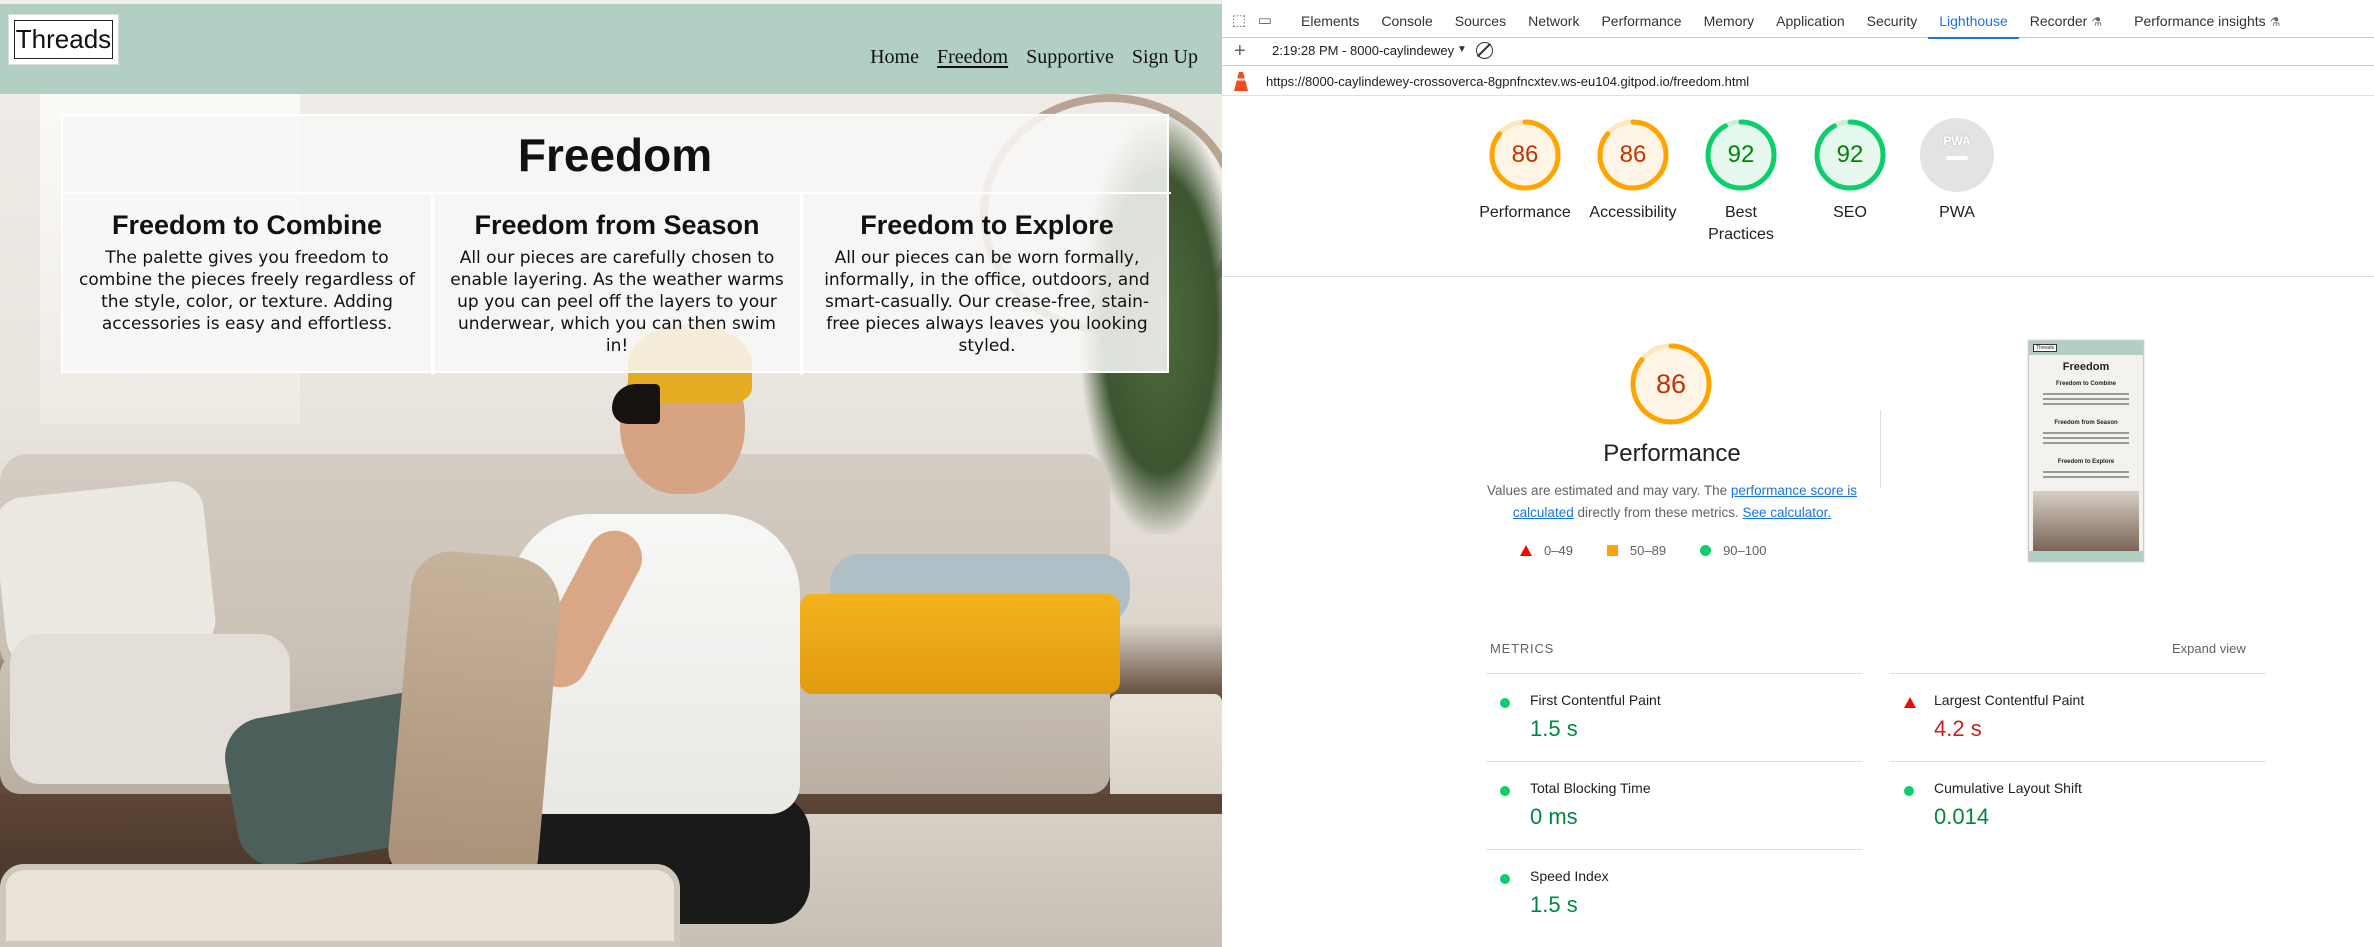  What do you see at coordinates (1265, 21) in the screenshot?
I see `device-toolbar-icon: ▭` at bounding box center [1265, 21].